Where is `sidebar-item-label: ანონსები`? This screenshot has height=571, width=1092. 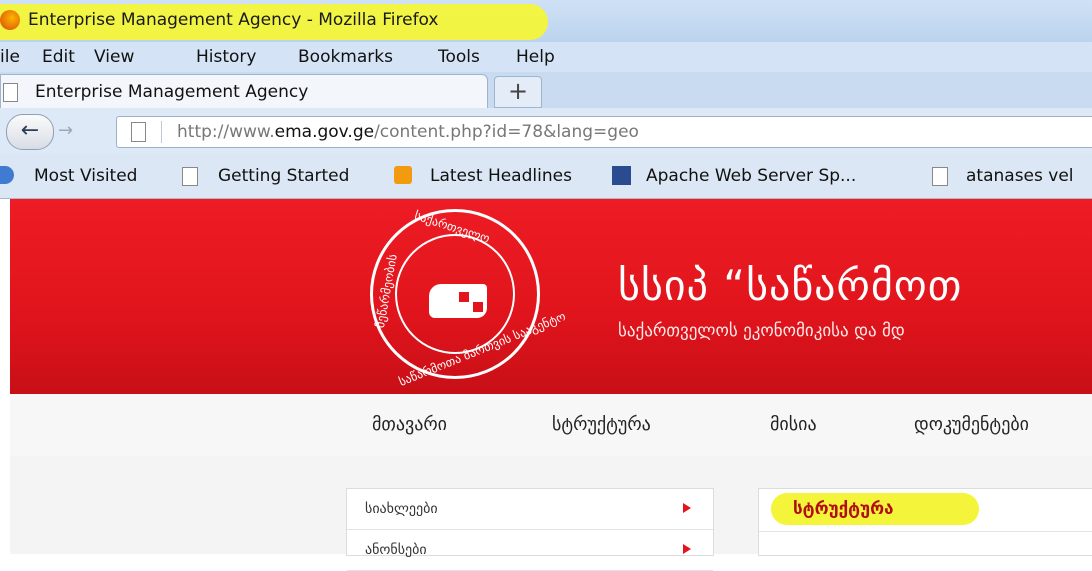
sidebar-item-label: ანონსები is located at coordinates (396, 550).